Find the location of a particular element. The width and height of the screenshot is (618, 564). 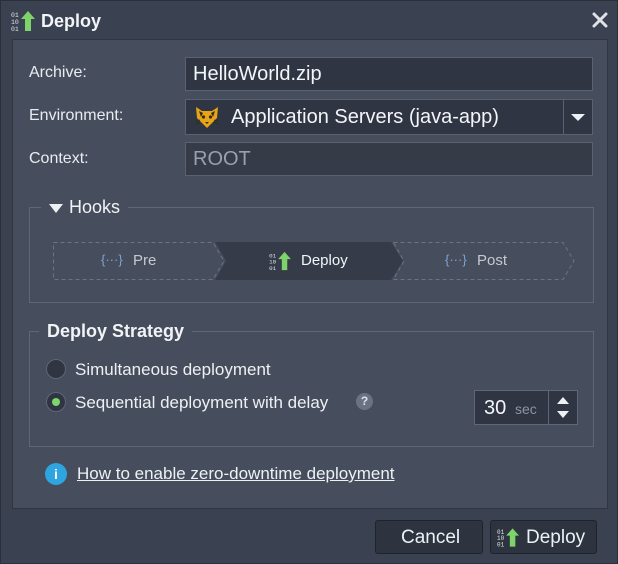

archive-label: Archive: is located at coordinates (58, 72).